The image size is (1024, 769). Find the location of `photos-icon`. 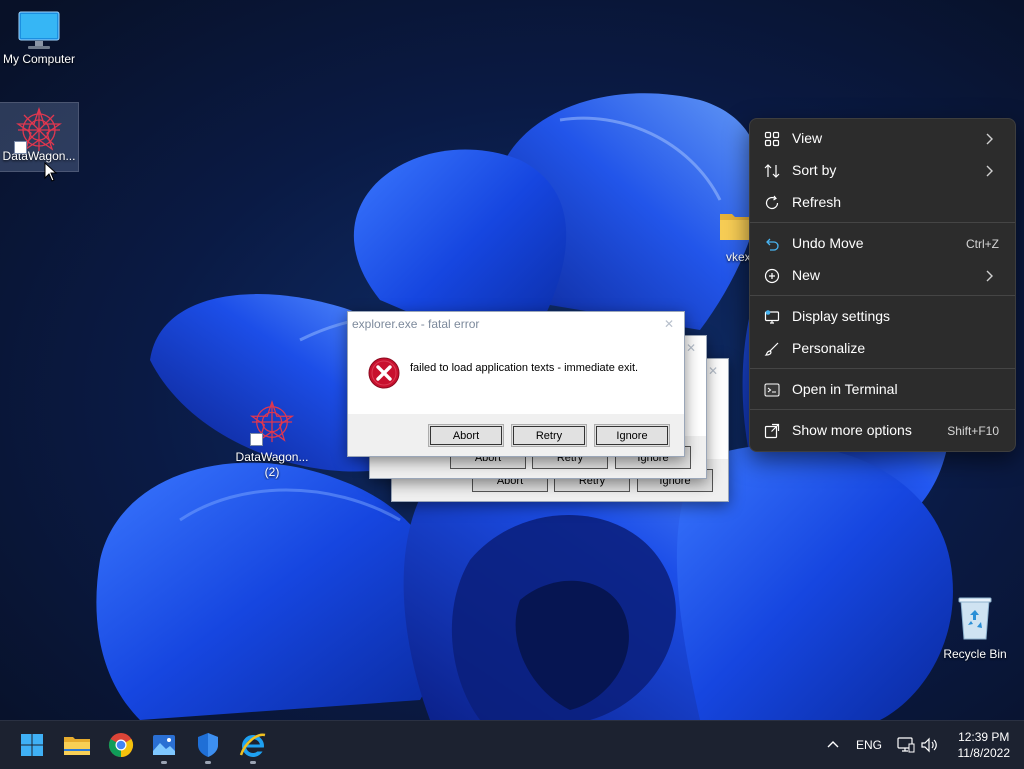

photos-icon is located at coordinates (164, 745).